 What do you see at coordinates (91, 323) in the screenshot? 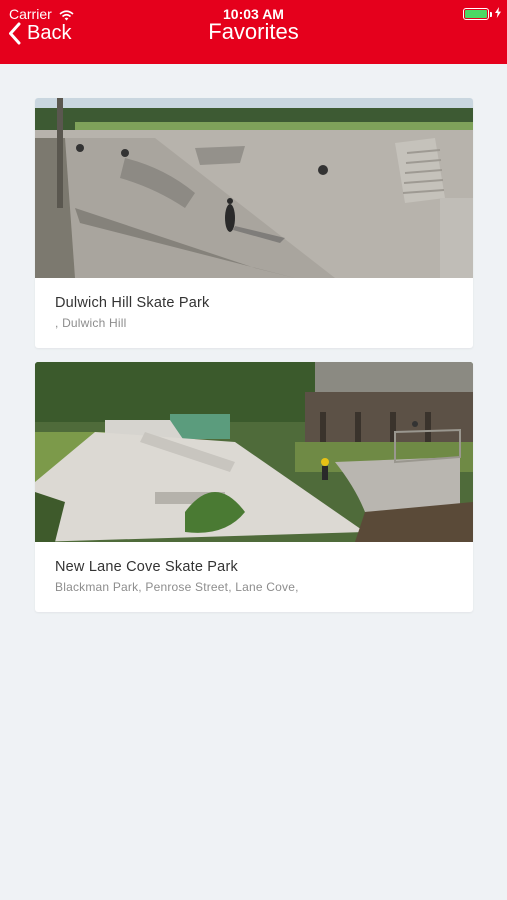
I see `park-address: , Dulwich Hill` at bounding box center [91, 323].